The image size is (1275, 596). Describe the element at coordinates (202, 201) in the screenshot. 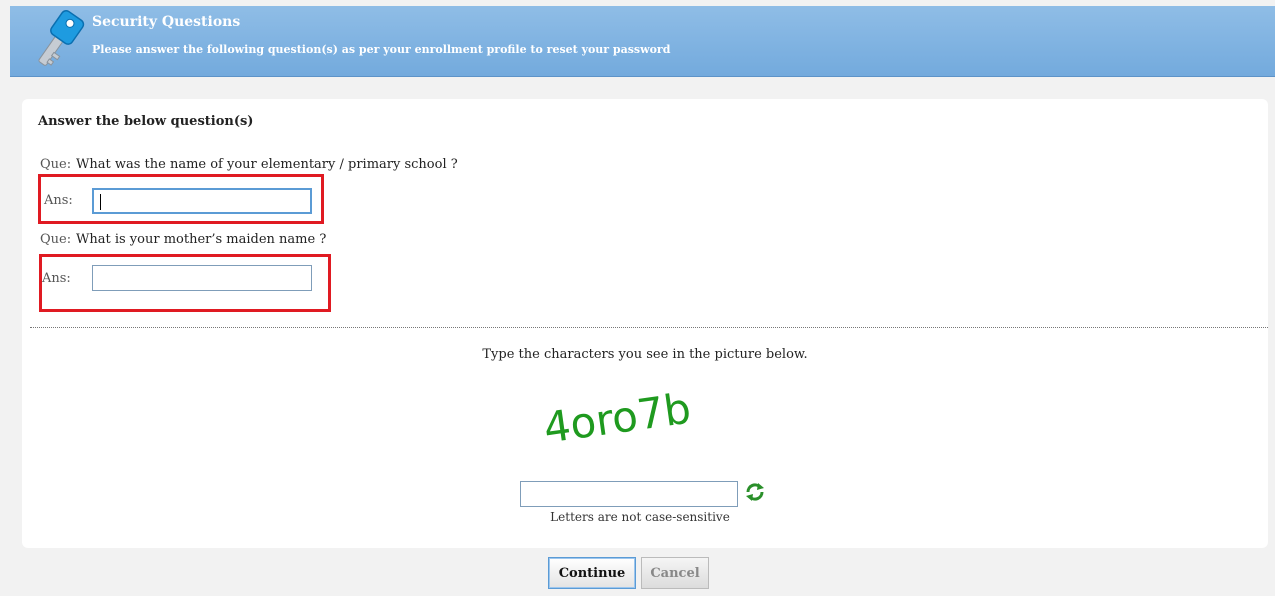

I see `answer-1-input` at that location.